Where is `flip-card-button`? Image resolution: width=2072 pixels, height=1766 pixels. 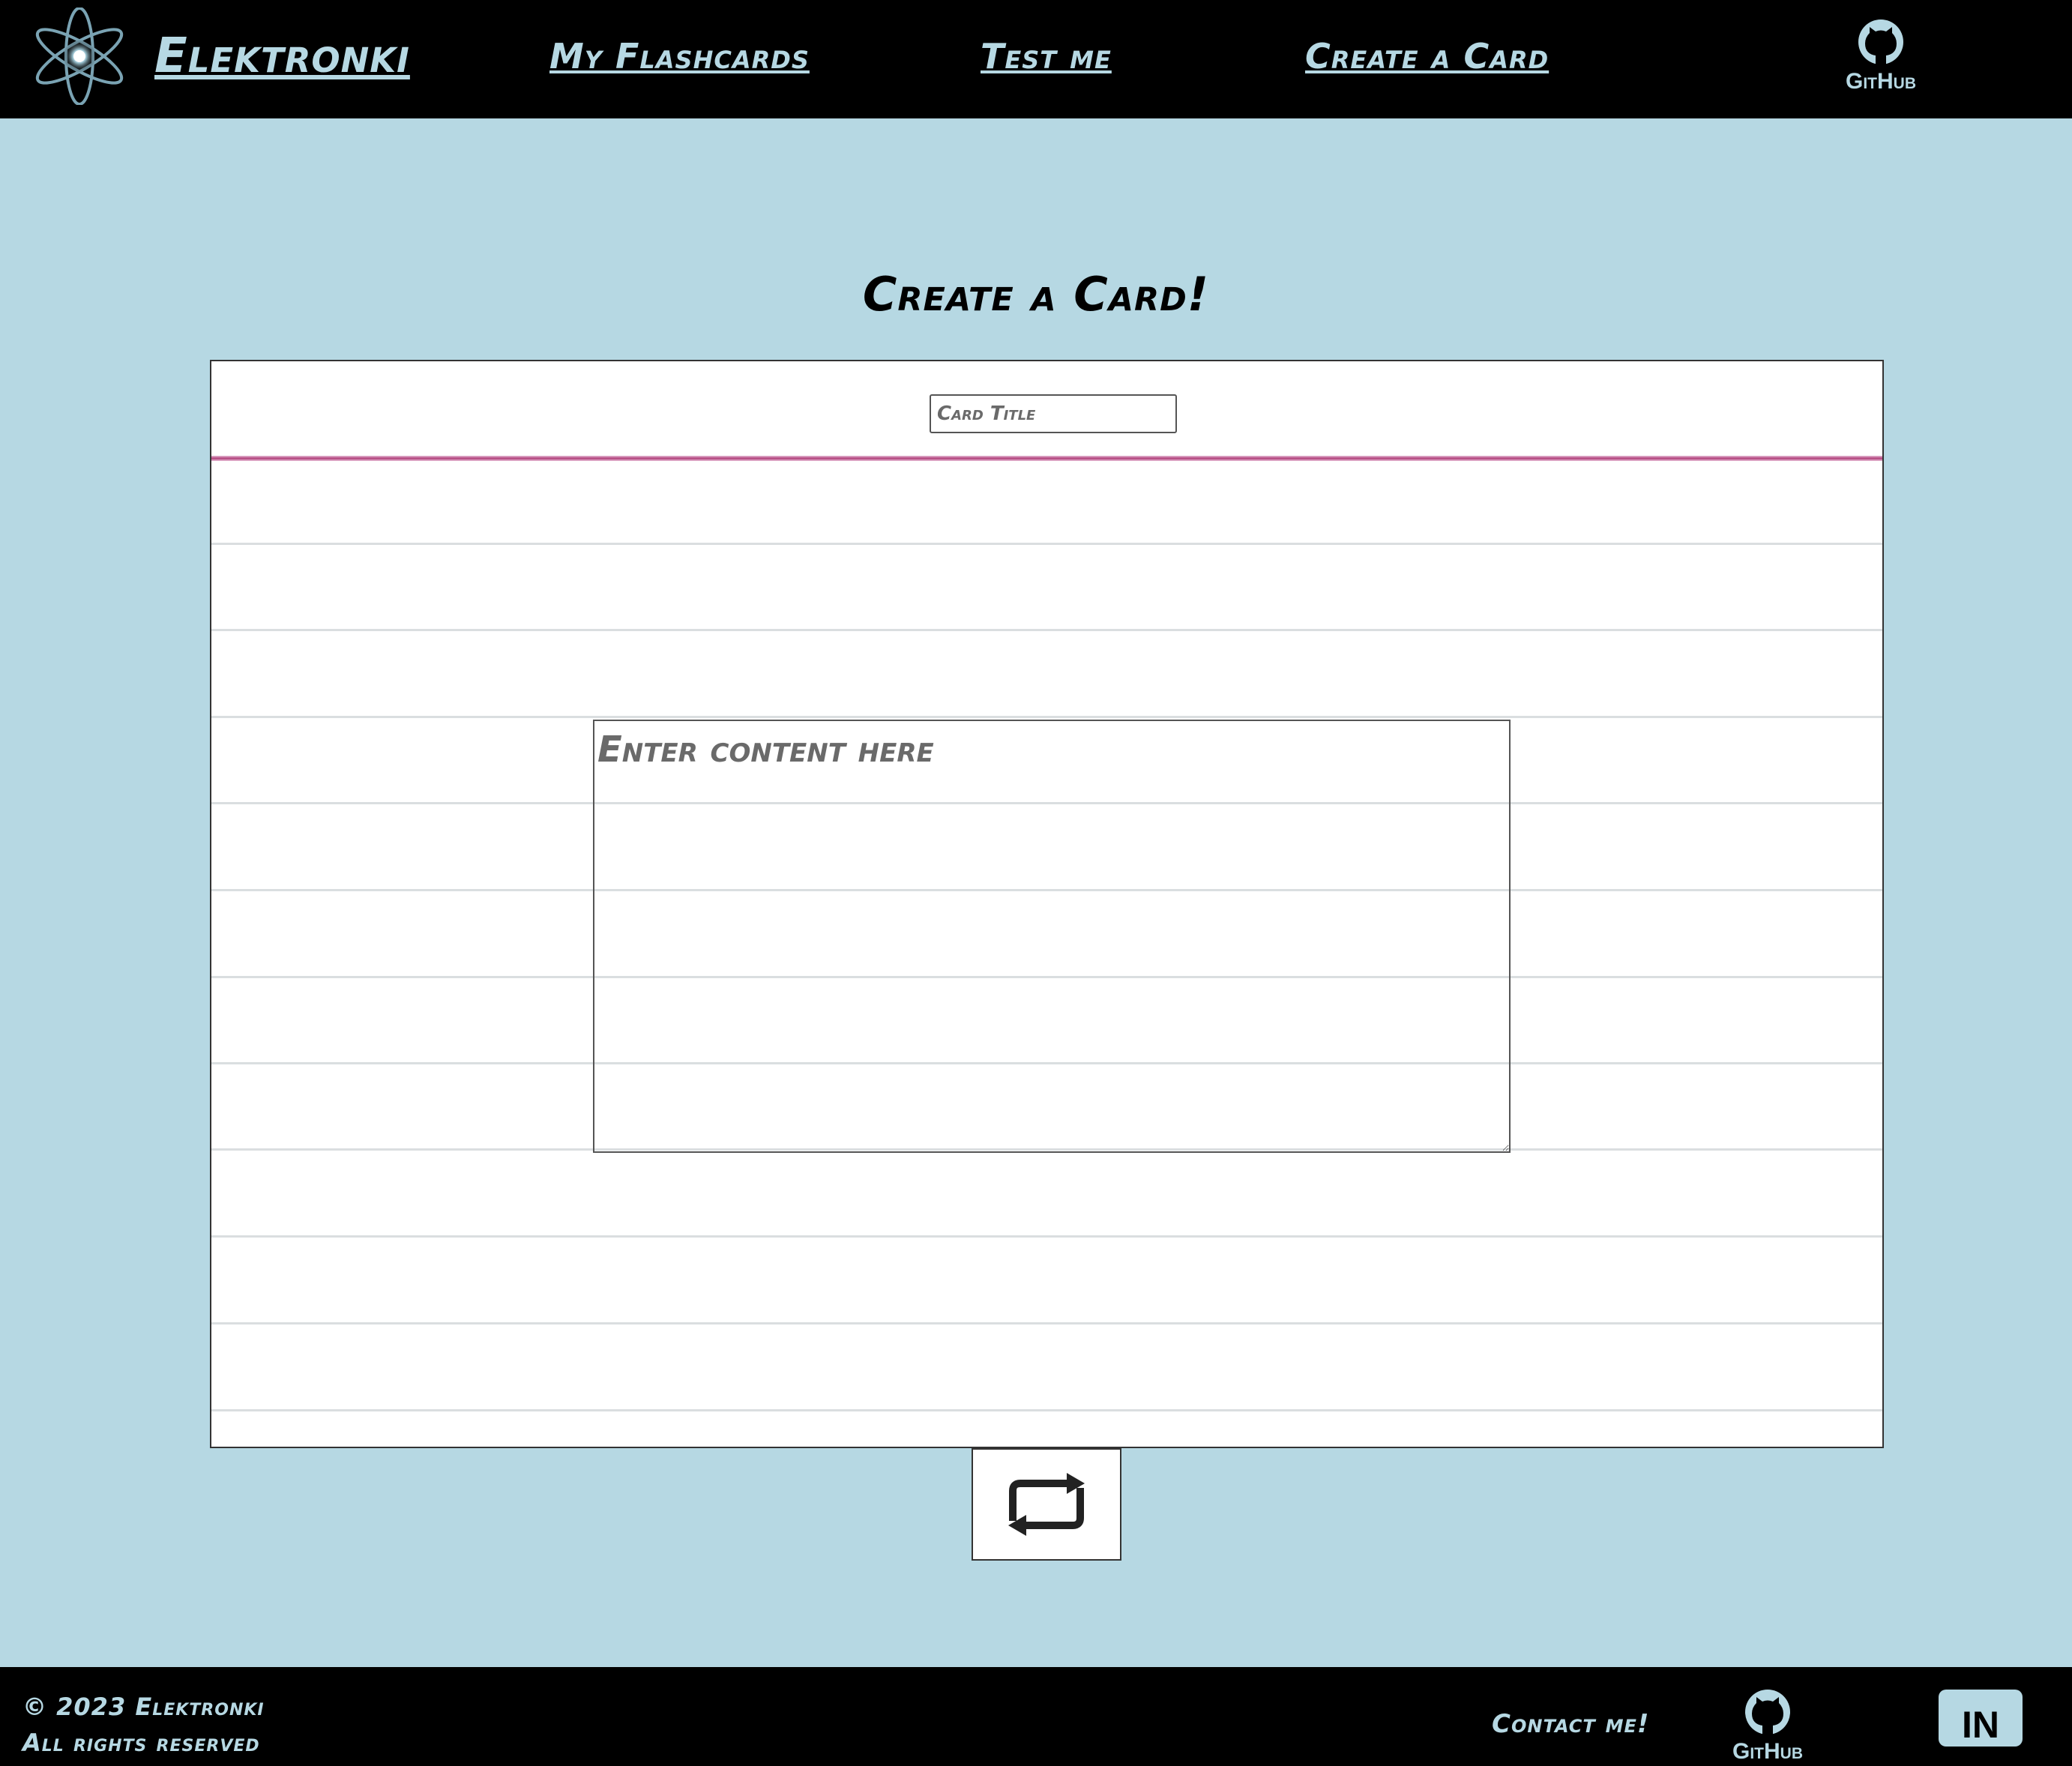 flip-card-button is located at coordinates (1046, 1505).